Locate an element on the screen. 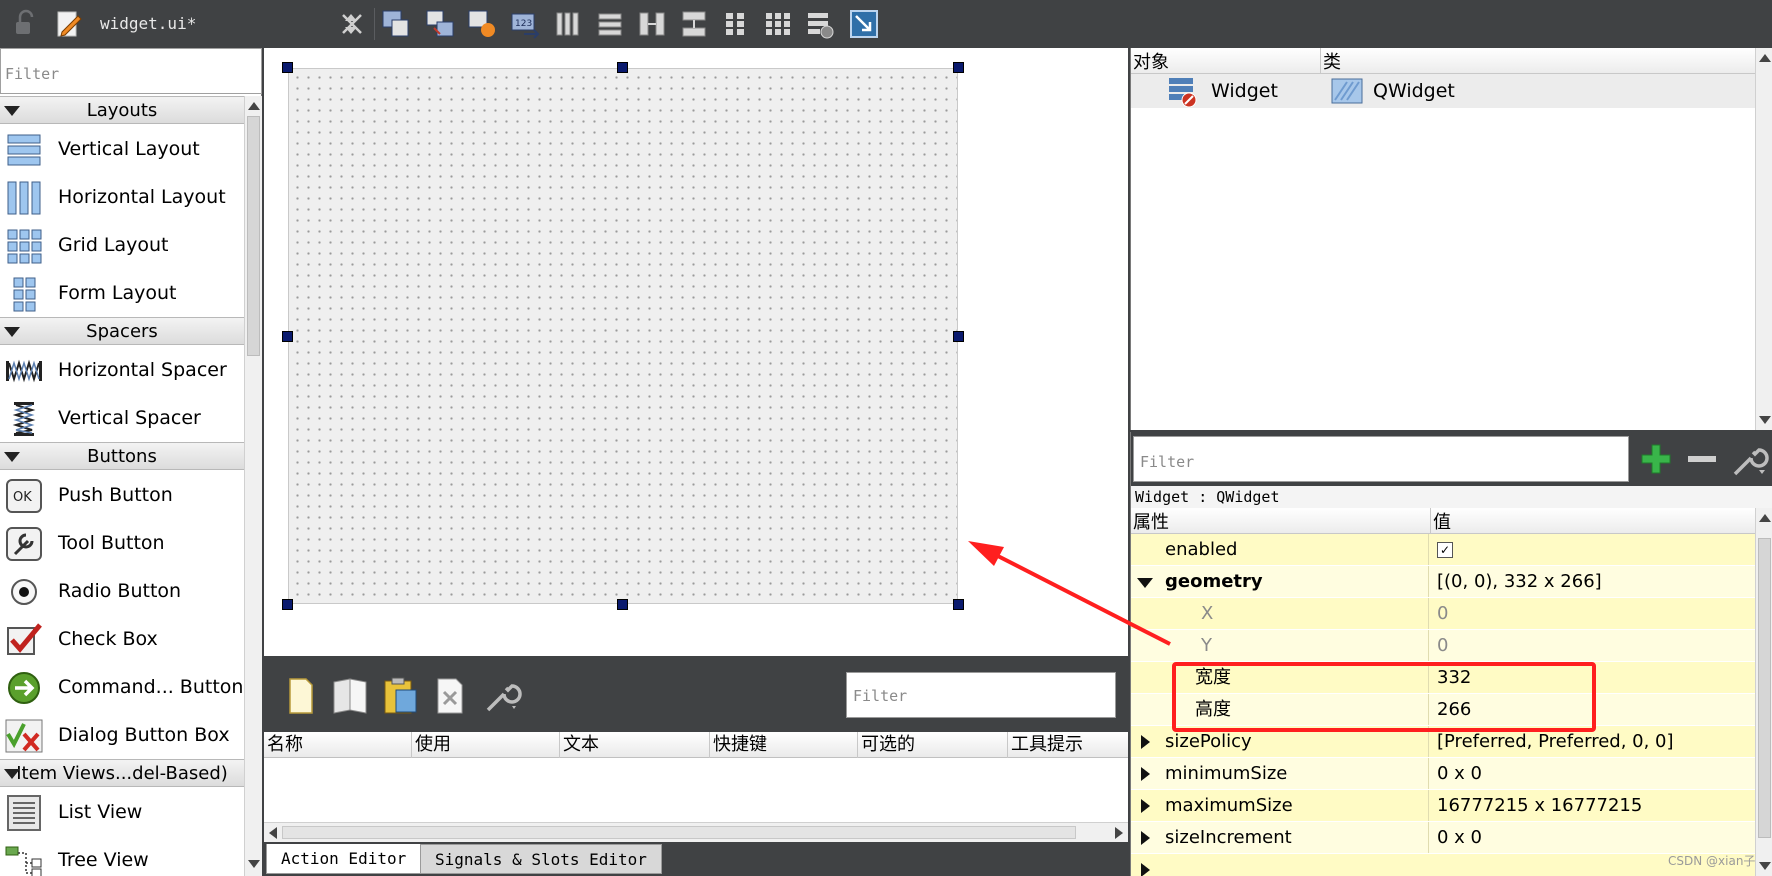 This screenshot has width=1772, height=876. widget-item-form-layout: Form Layout is located at coordinates (122, 293).